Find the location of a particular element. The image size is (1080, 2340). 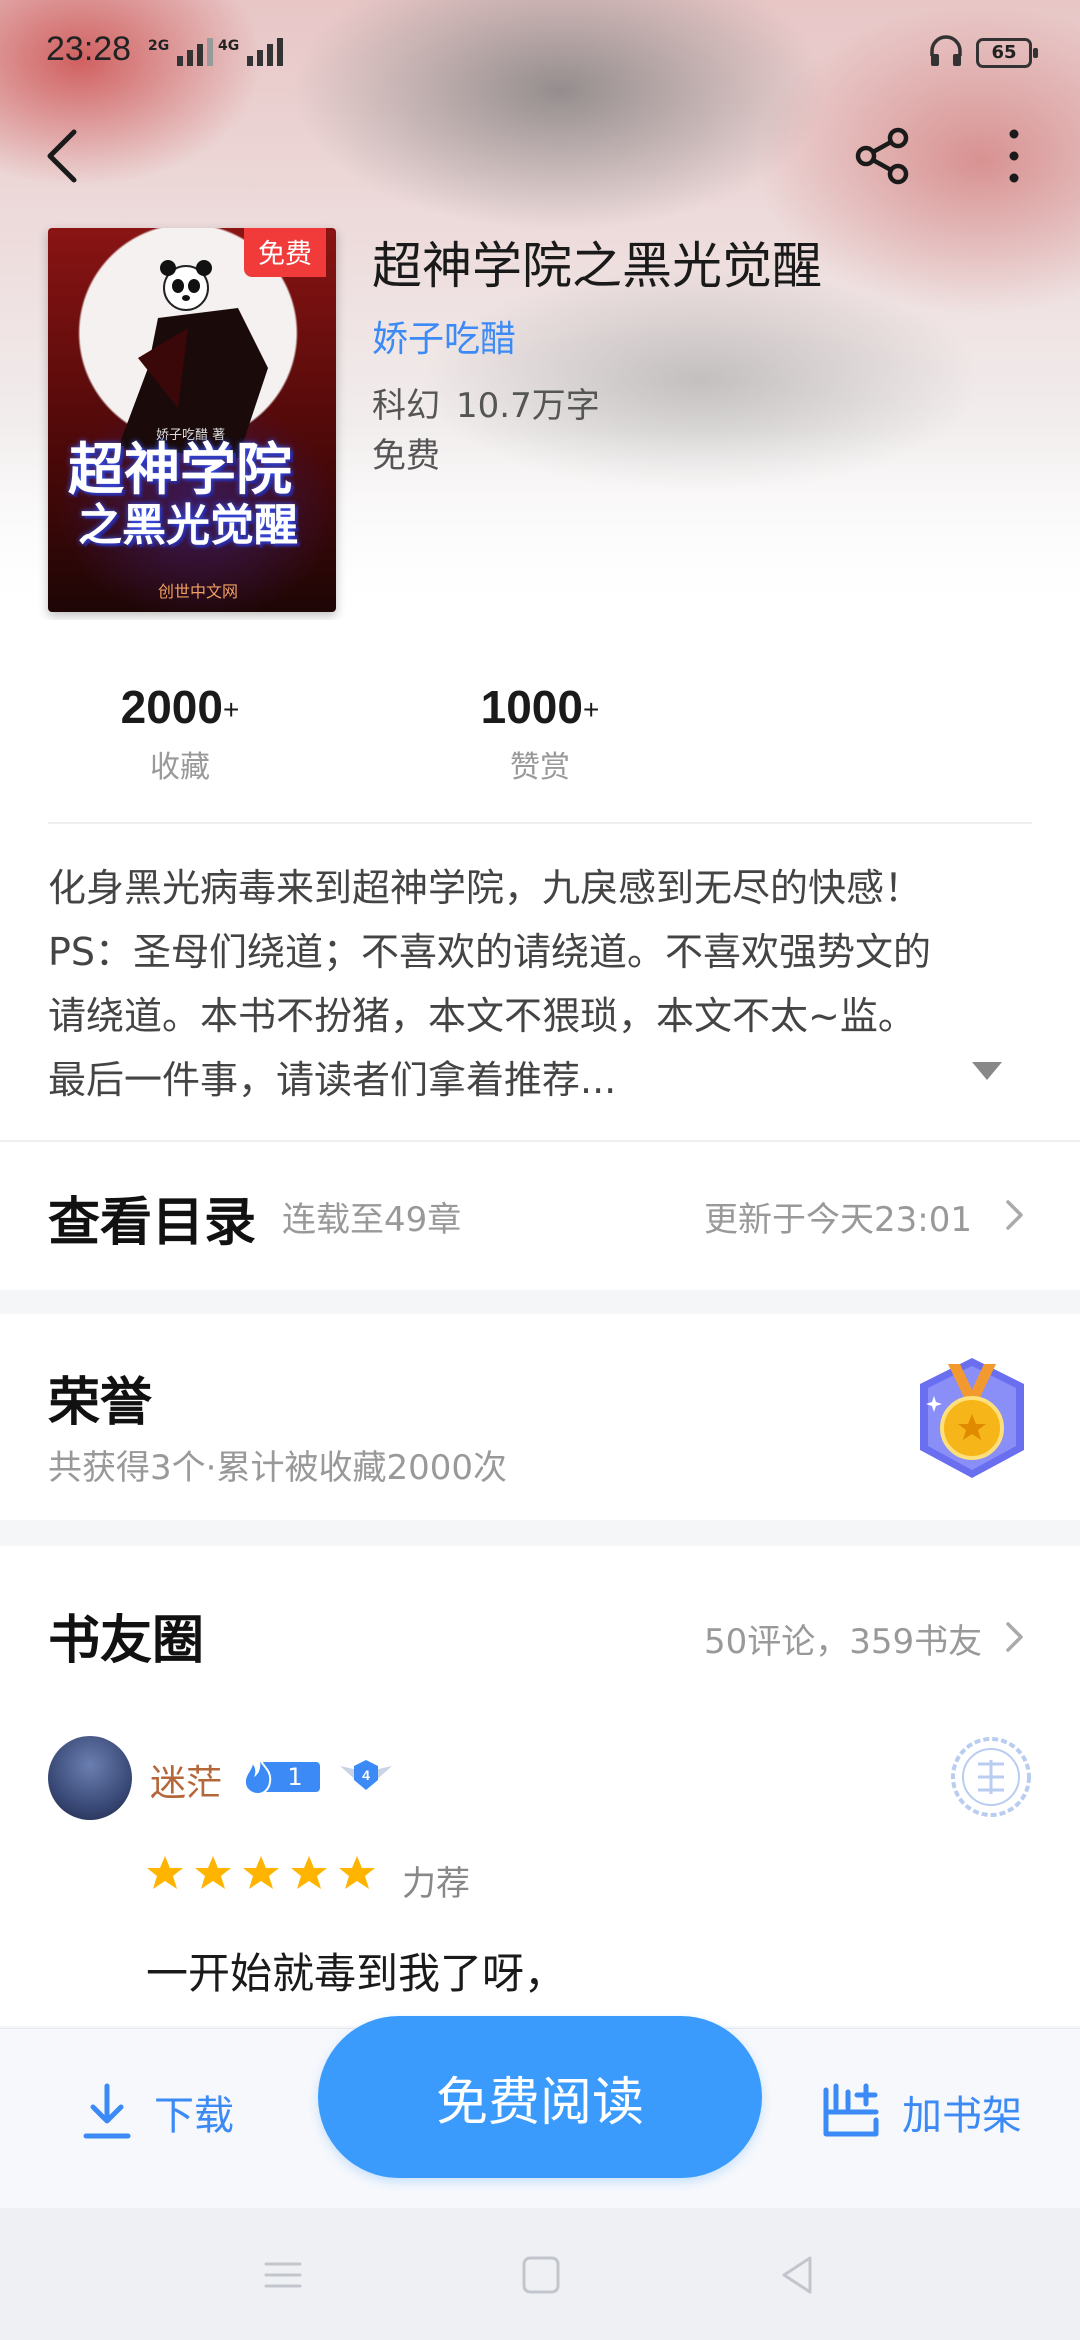

cover-title-line1: 超神学院 is located at coordinates (180, 470).